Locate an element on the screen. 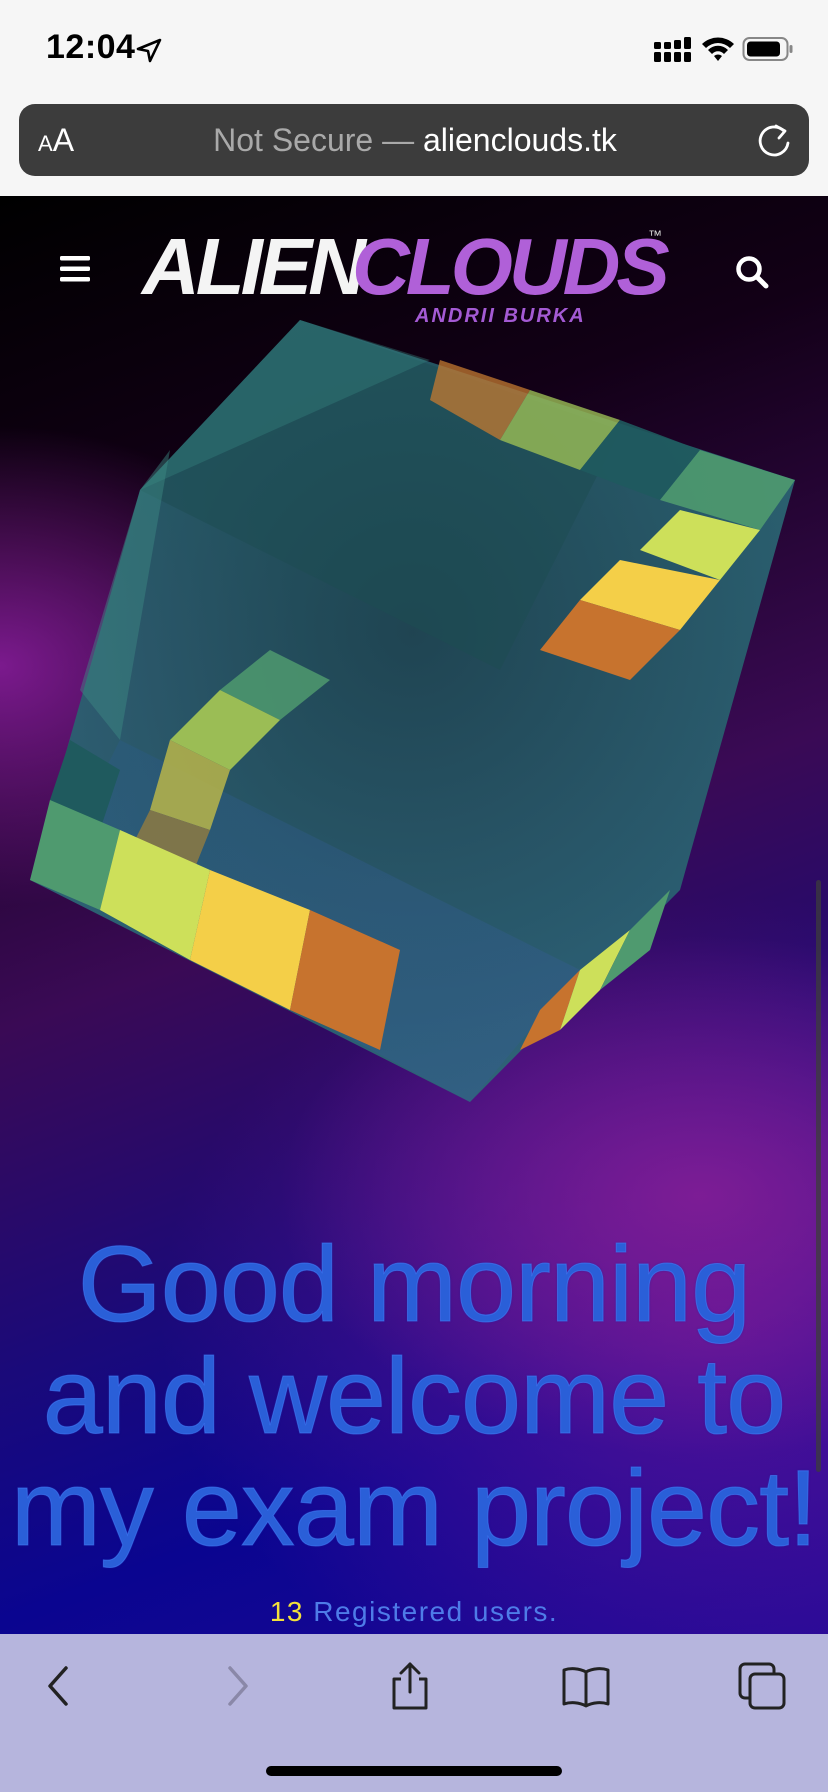  site-logo: ALIEN CLOUDS ™ ANDRII BURKA is located at coordinates (405, 277).